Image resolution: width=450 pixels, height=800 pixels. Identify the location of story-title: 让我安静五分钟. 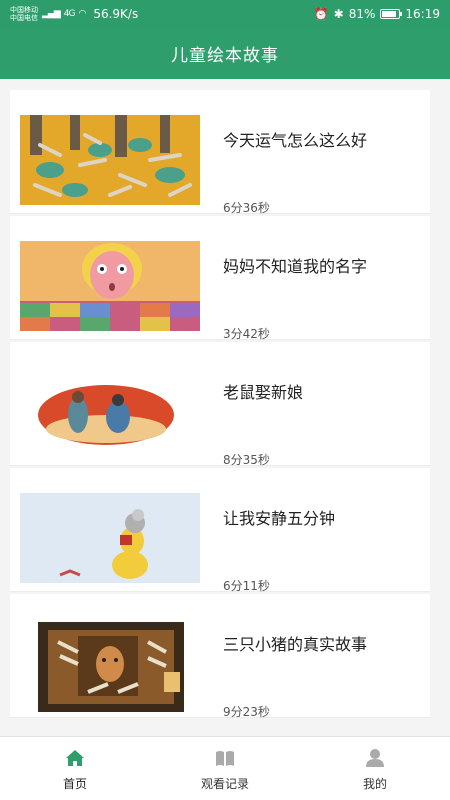
(279, 518).